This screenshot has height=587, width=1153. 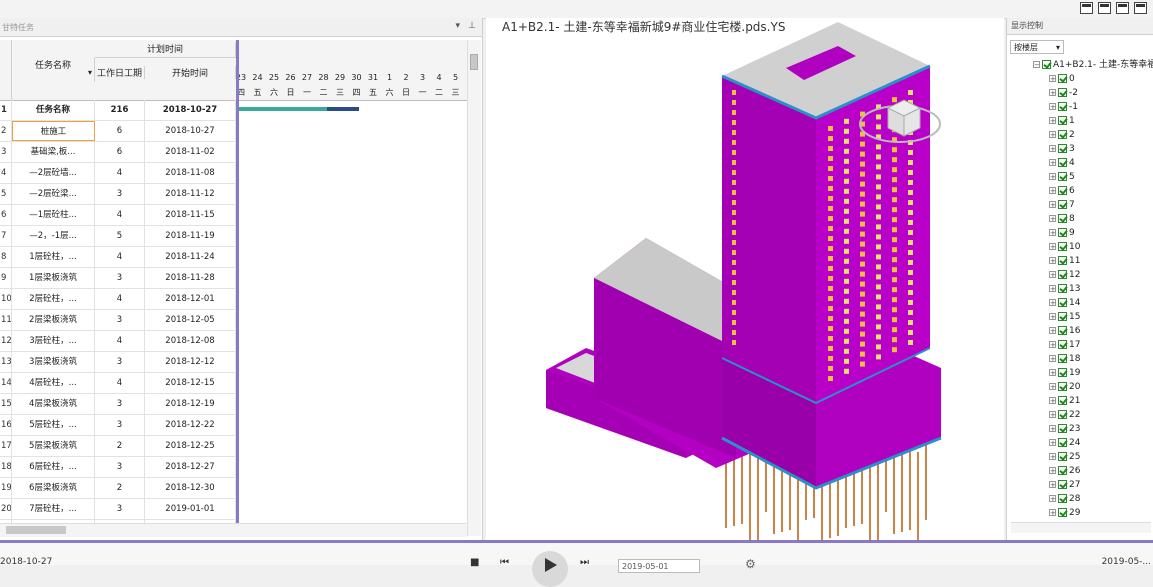 I want to click on table-row: 12 3层砼柱，... 4 2018-12-08, so click(x=118, y=341).